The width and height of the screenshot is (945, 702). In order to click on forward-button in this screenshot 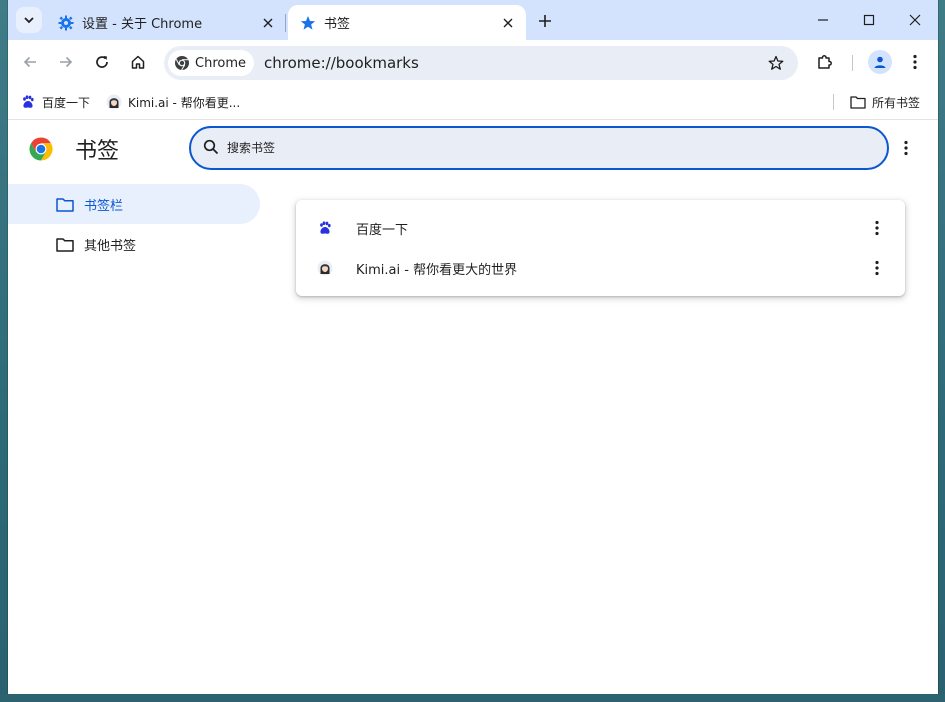, I will do `click(66, 62)`.